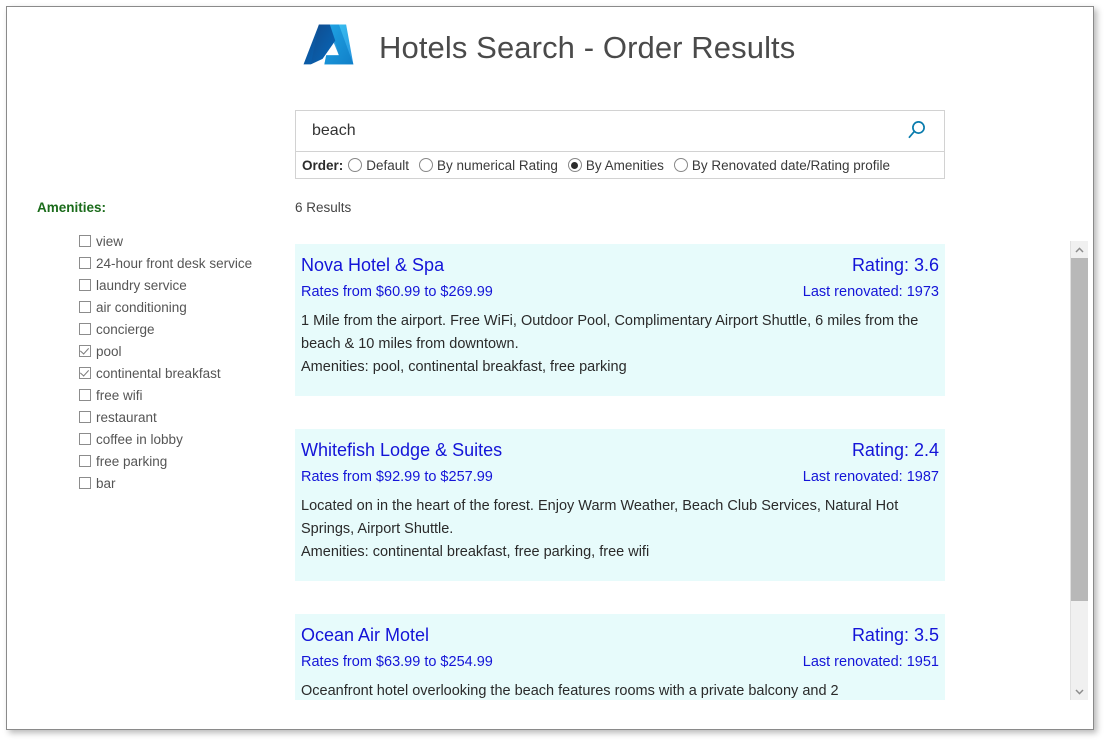 The width and height of the screenshot is (1117, 749). I want to click on hotel-rates: Rates from $60.99 to $269.99, so click(397, 292).